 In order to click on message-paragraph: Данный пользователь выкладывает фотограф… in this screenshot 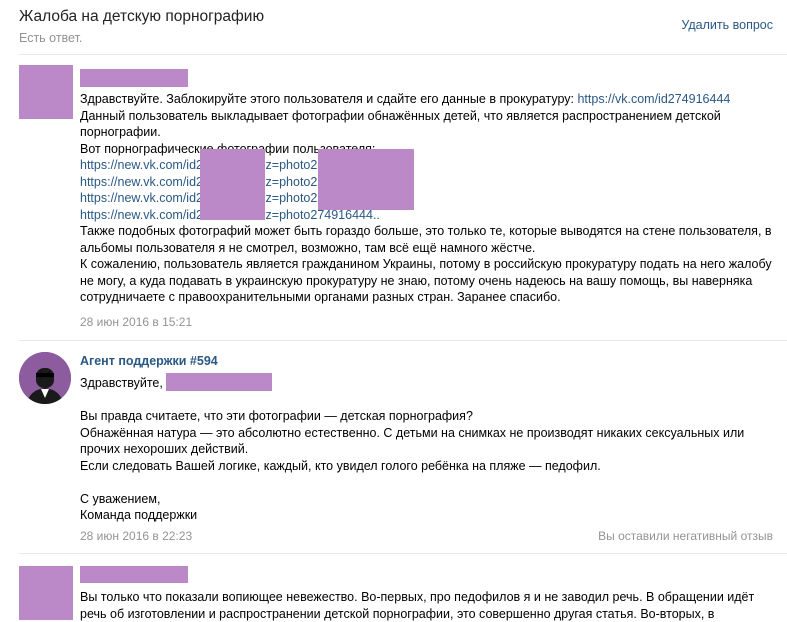, I will do `click(400, 124)`.